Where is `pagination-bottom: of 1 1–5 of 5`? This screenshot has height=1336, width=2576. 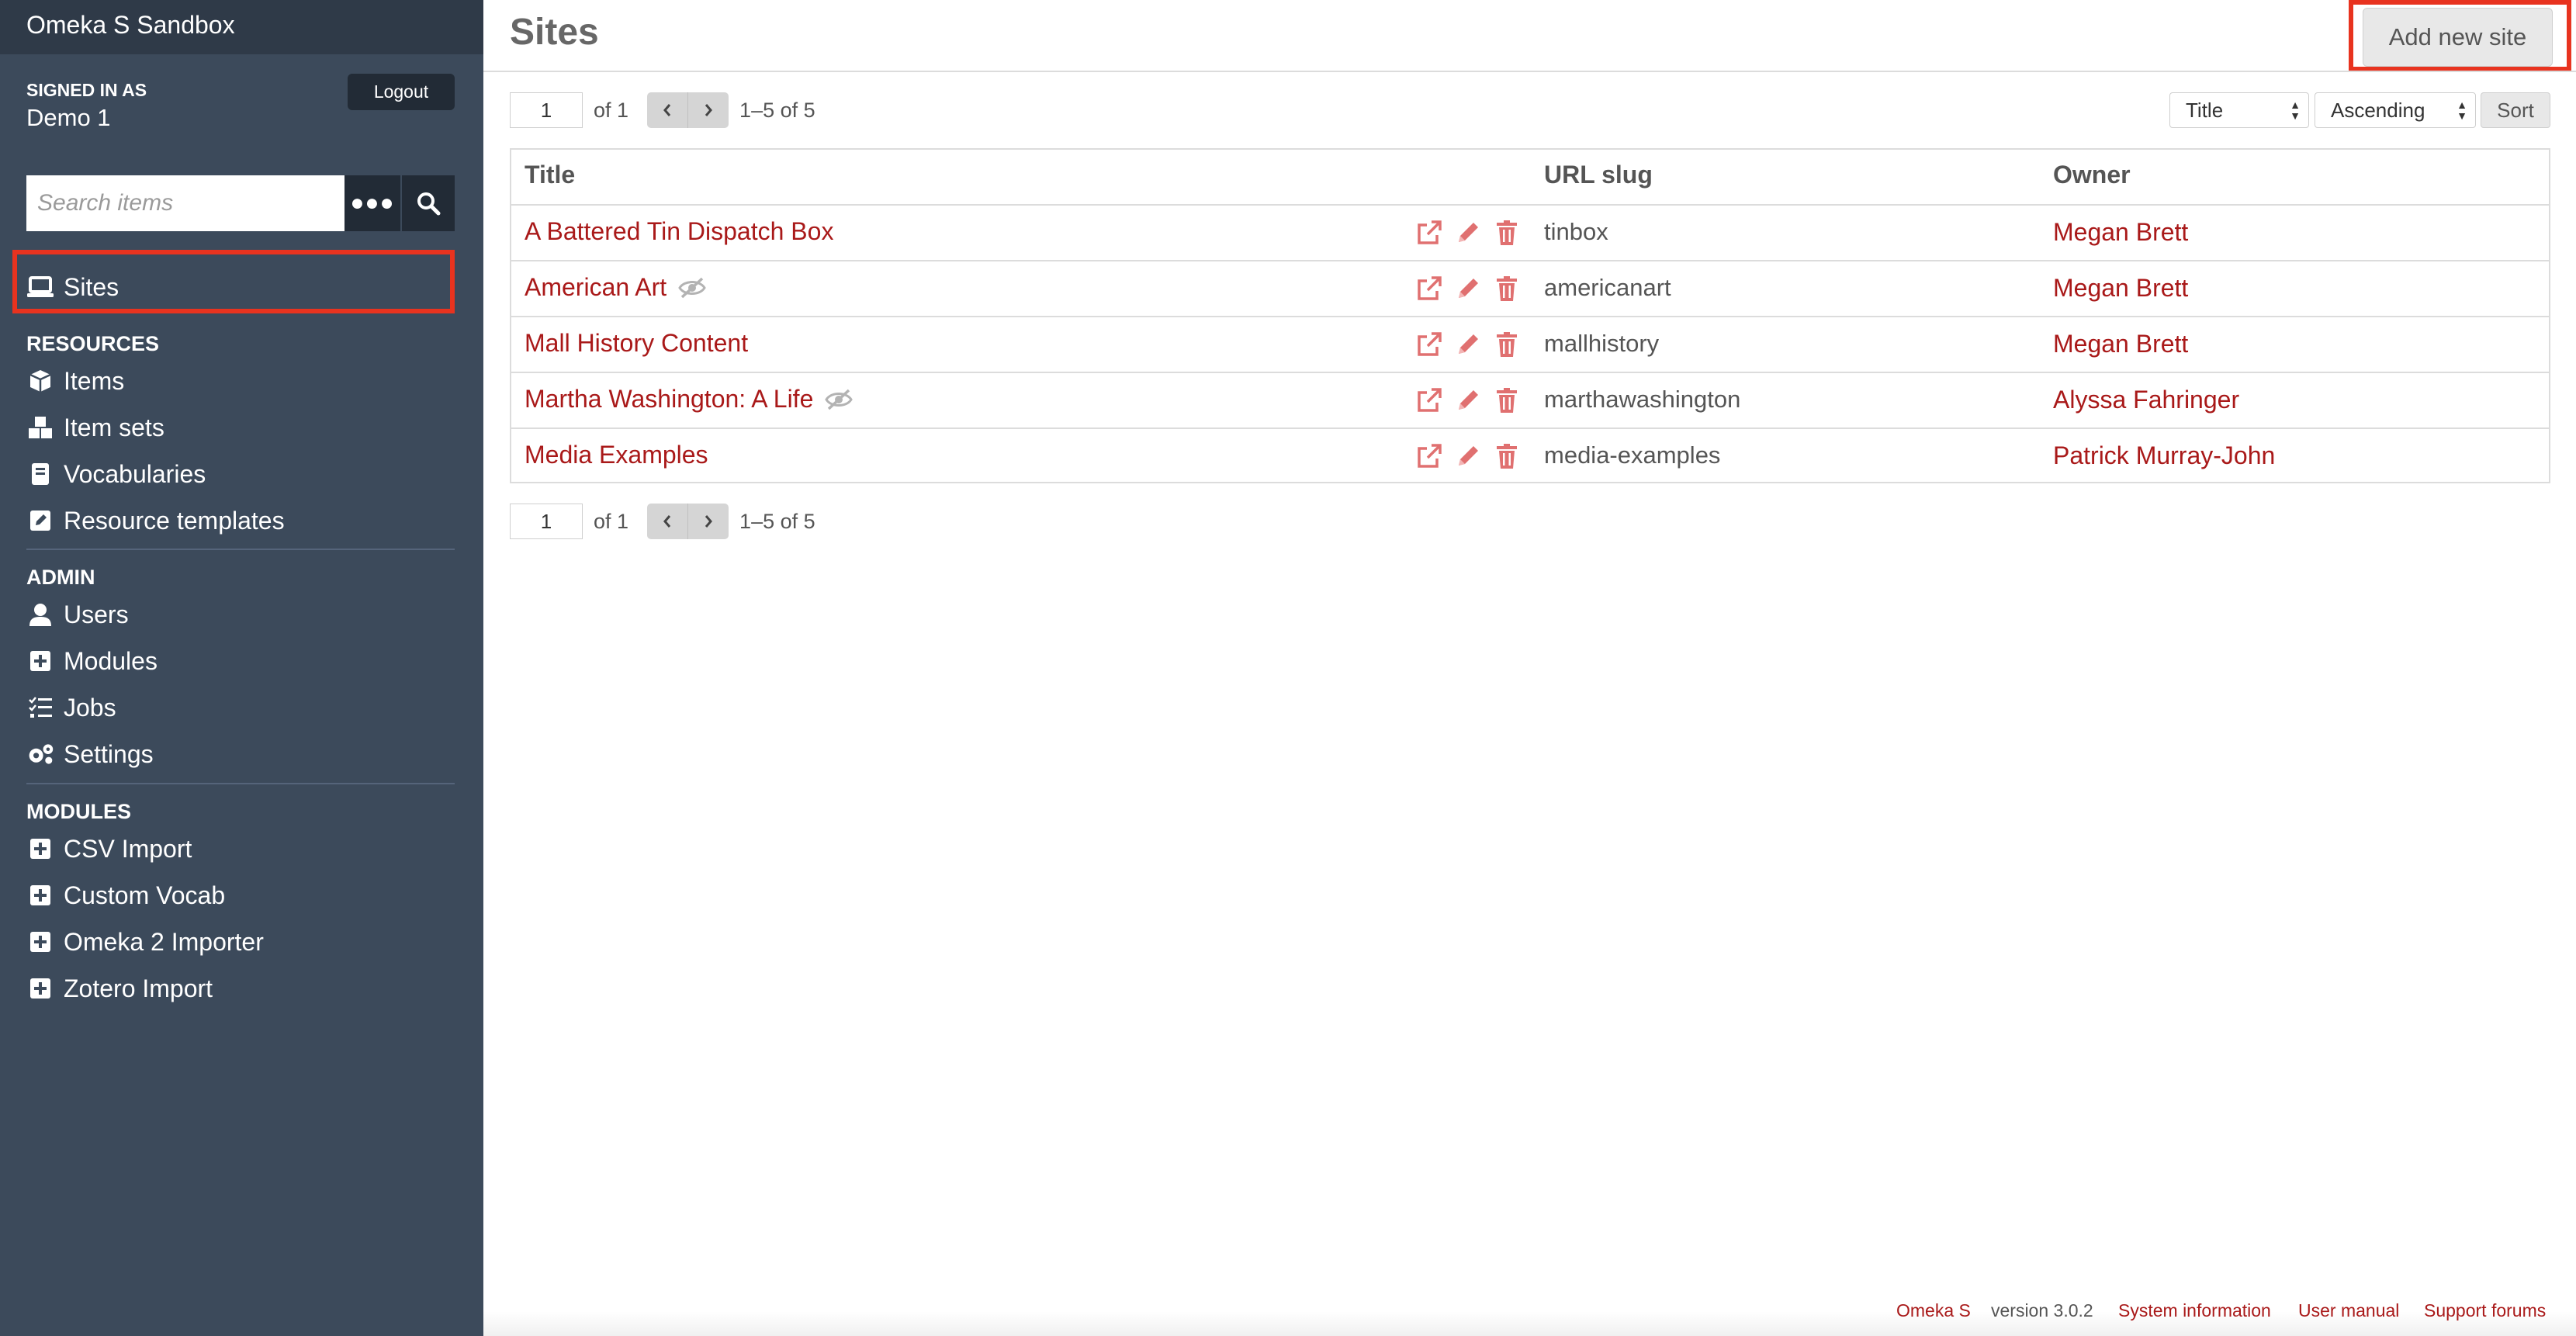
pagination-bottom: of 1 1–5 of 5 is located at coordinates (662, 521).